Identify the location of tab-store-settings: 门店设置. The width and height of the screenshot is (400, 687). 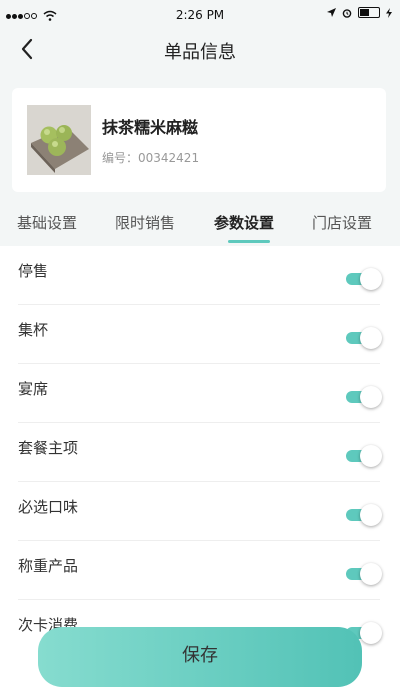
(342, 222).